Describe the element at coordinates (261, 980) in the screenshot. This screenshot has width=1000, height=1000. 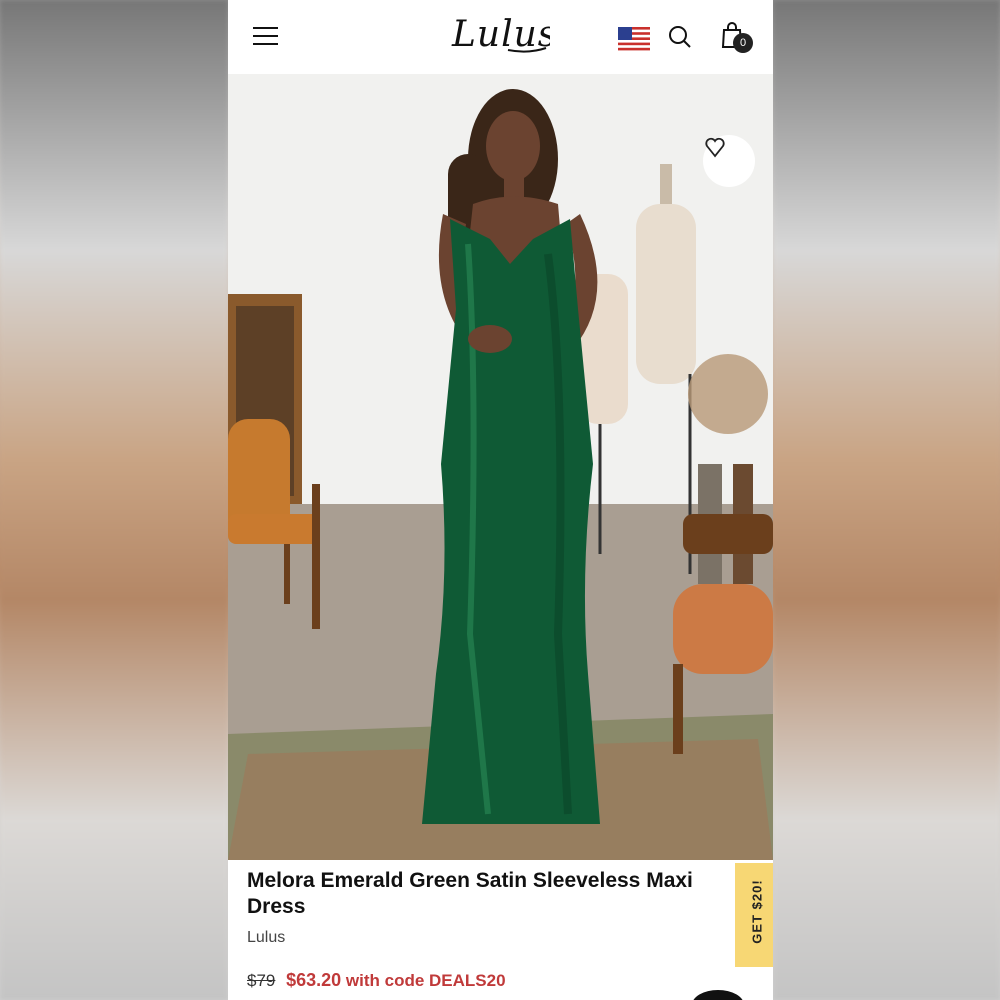
I see `original-price: $79` at that location.